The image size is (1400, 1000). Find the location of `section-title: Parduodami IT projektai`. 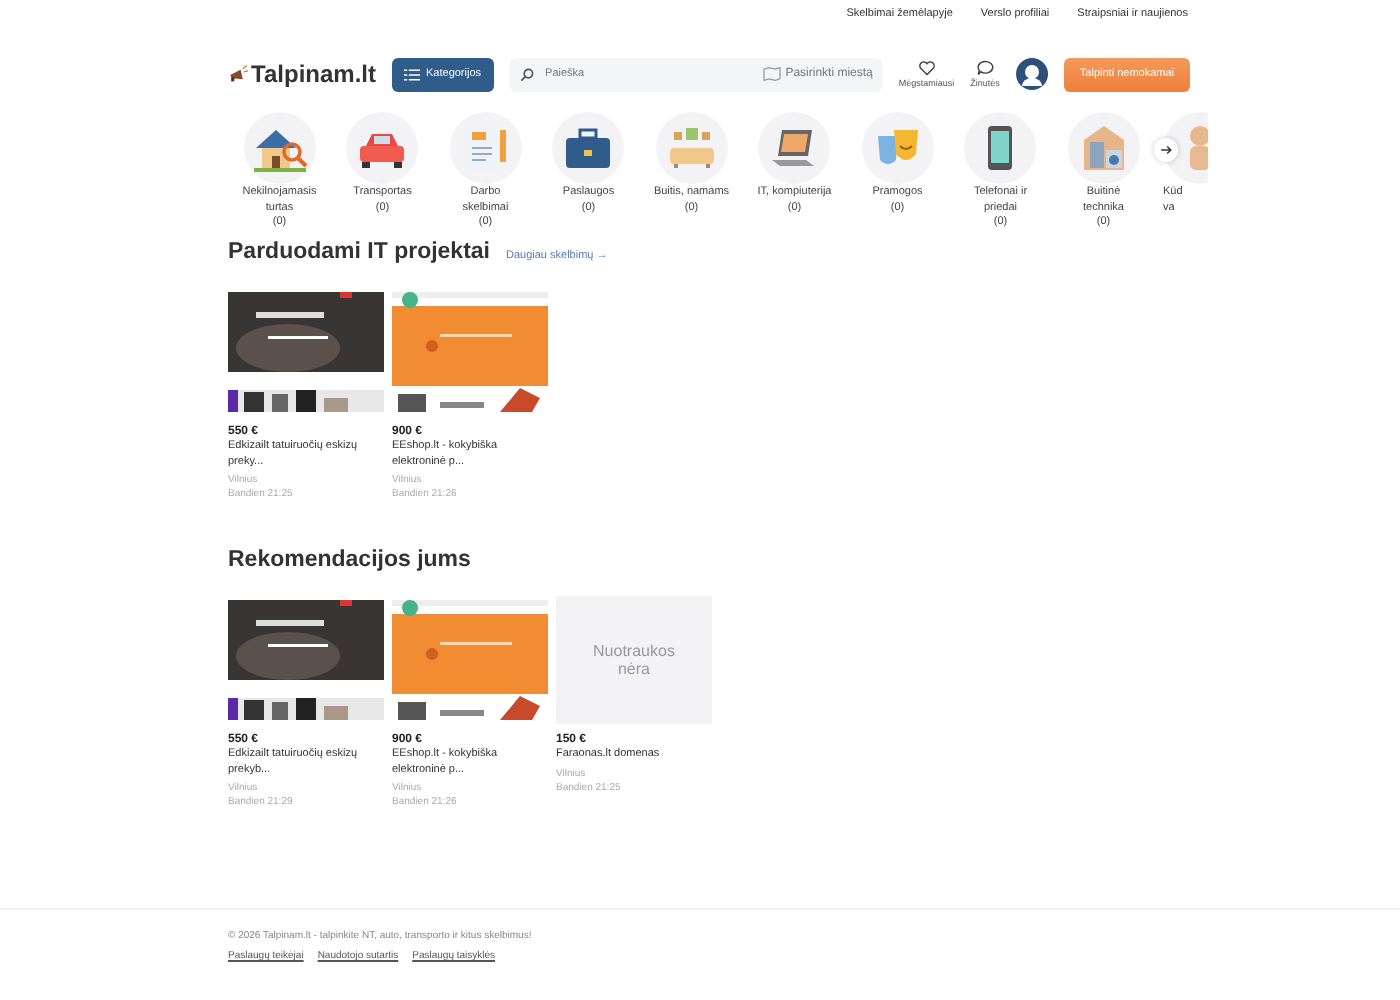

section-title: Parduodami IT projektai is located at coordinates (359, 252).